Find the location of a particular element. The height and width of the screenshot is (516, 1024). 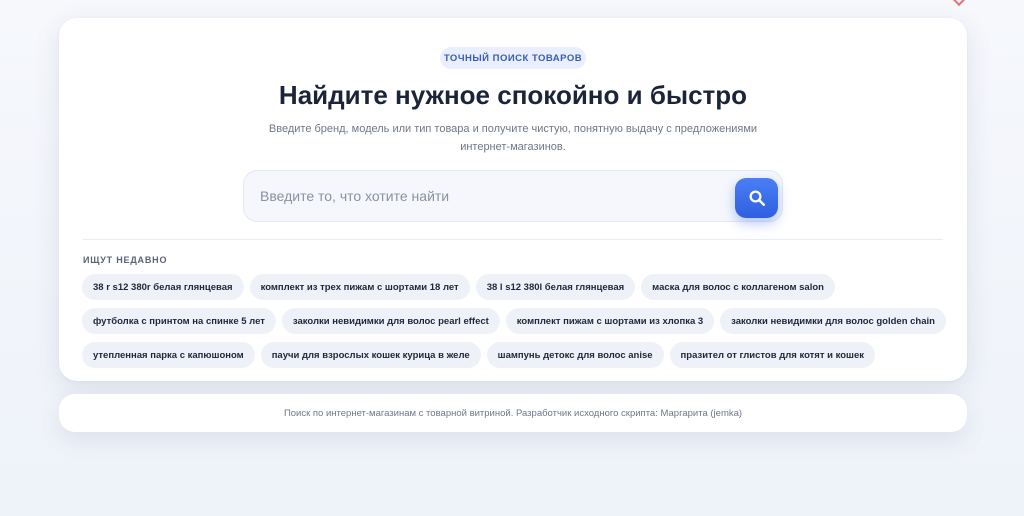

search-button is located at coordinates (756, 198).